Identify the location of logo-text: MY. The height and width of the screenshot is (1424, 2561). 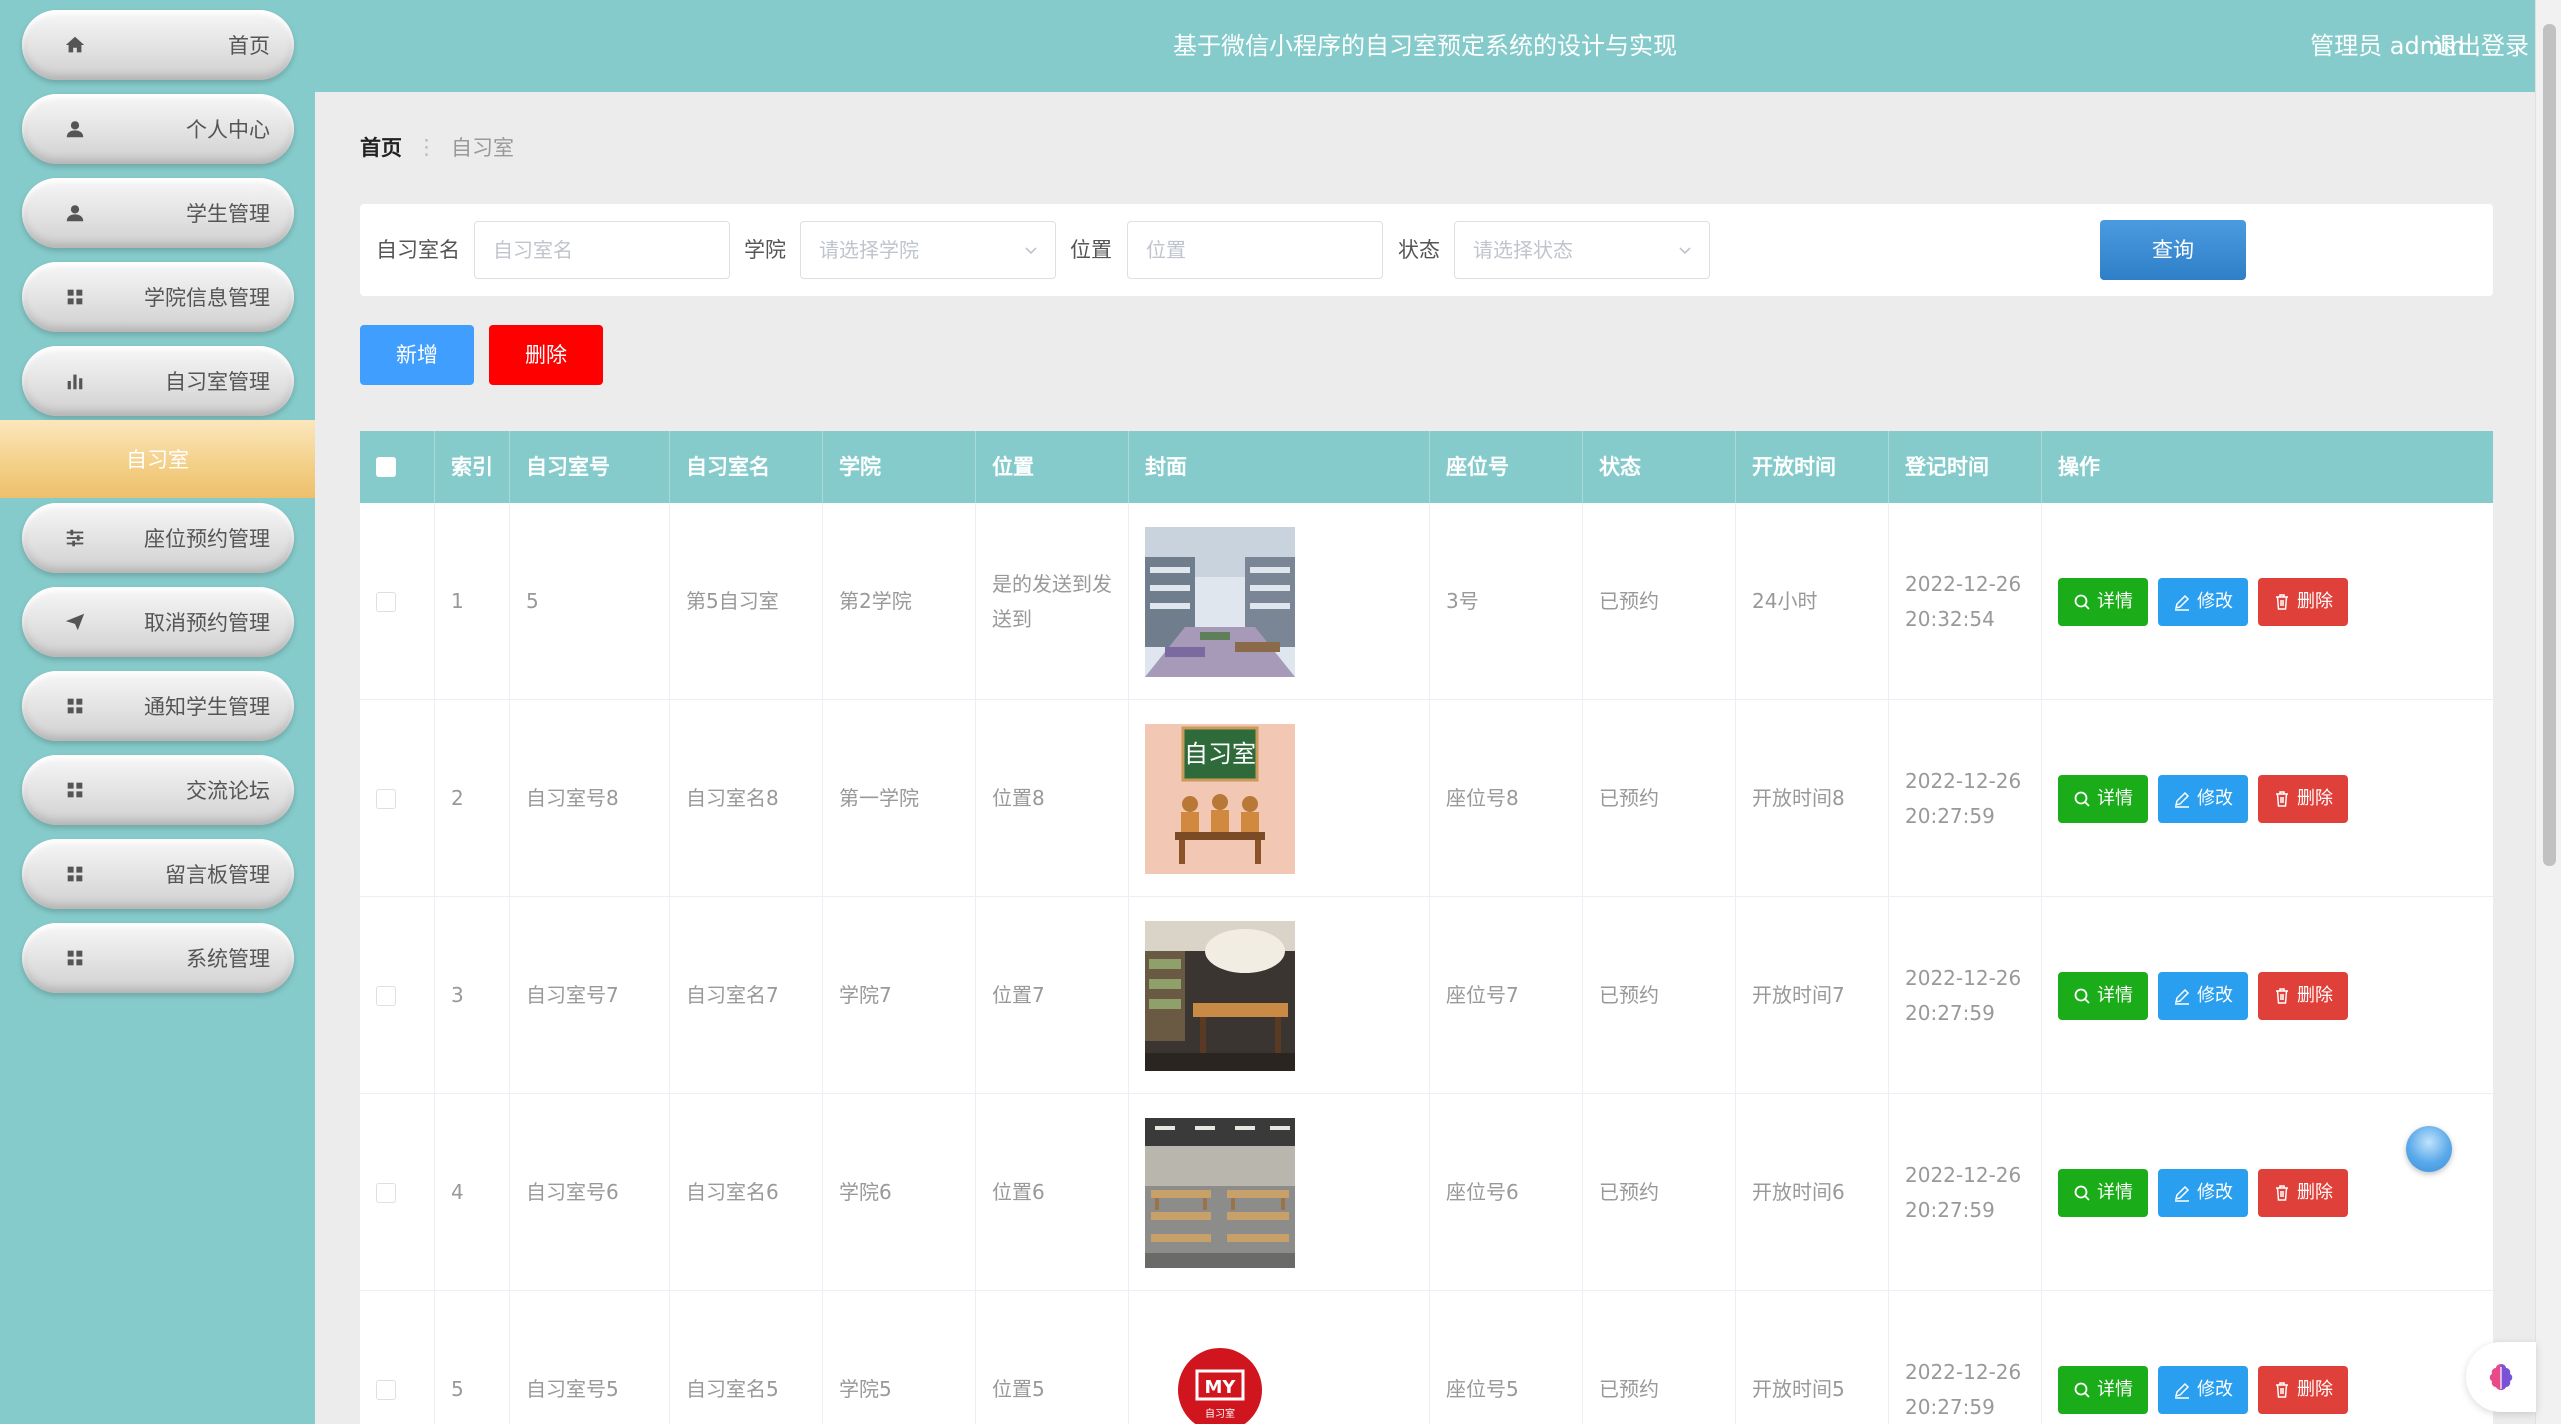
(1221, 1387).